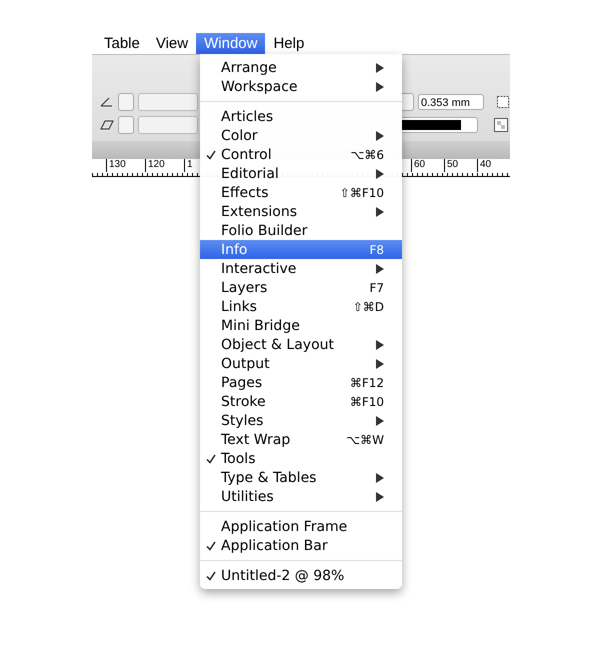 This screenshot has width=600, height=653. What do you see at coordinates (301, 116) in the screenshot?
I see `menu-item: Articles` at bounding box center [301, 116].